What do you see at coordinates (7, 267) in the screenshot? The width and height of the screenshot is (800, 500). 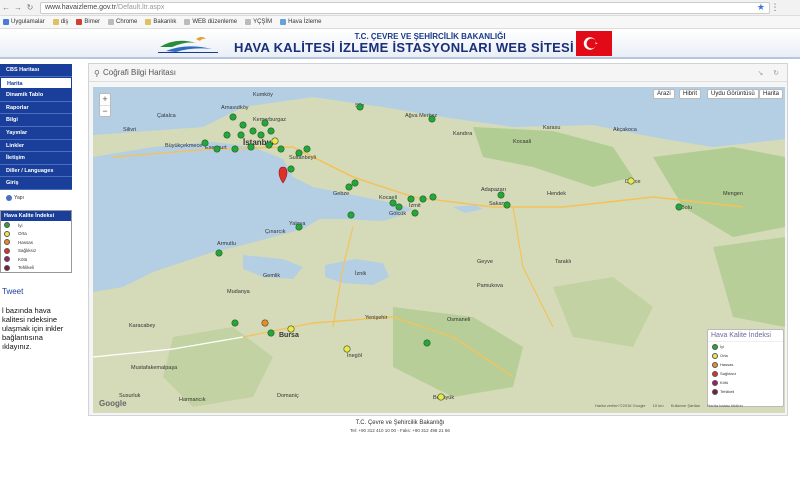 I see `maroon-dot-icon` at bounding box center [7, 267].